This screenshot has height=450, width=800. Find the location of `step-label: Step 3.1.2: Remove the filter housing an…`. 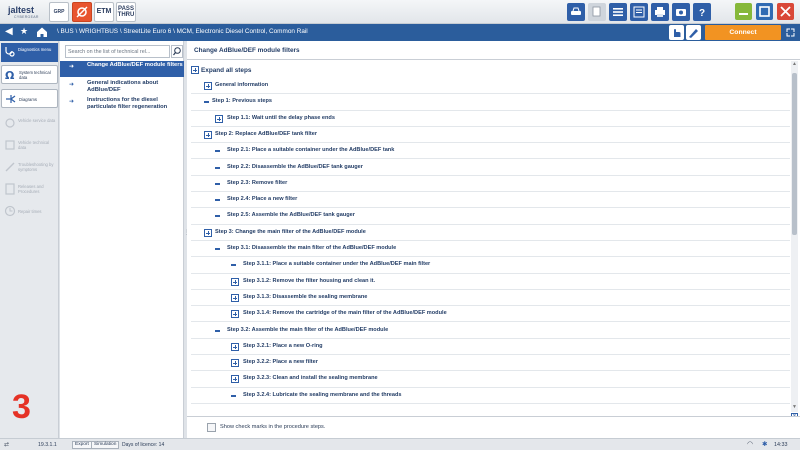

step-label: Step 3.1.2: Remove the filter housing an… is located at coordinates (309, 280).